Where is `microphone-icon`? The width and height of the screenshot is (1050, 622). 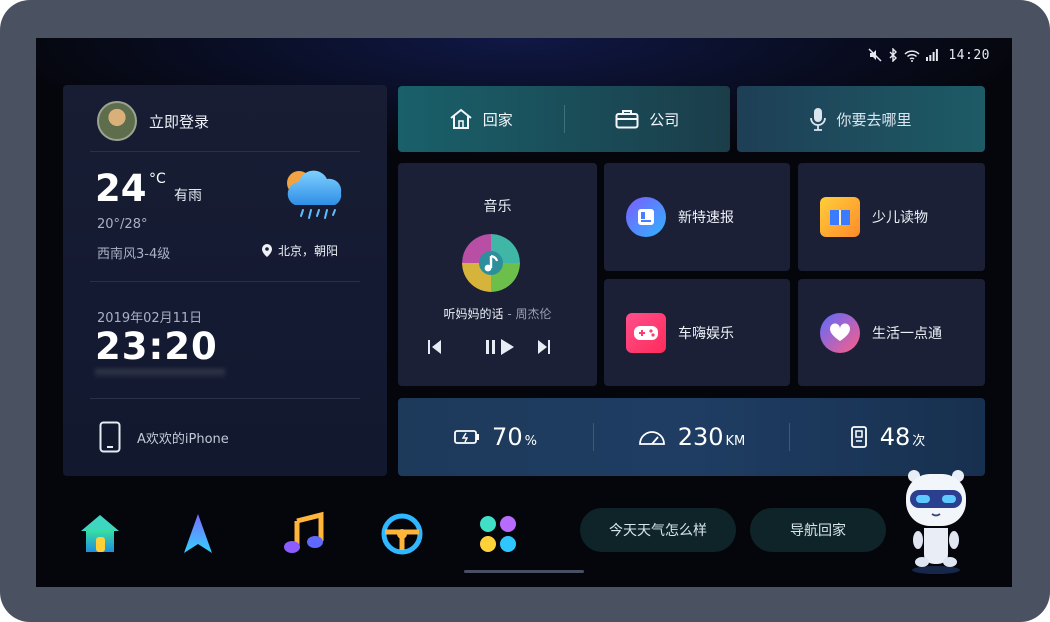
microphone-icon is located at coordinates (818, 119).